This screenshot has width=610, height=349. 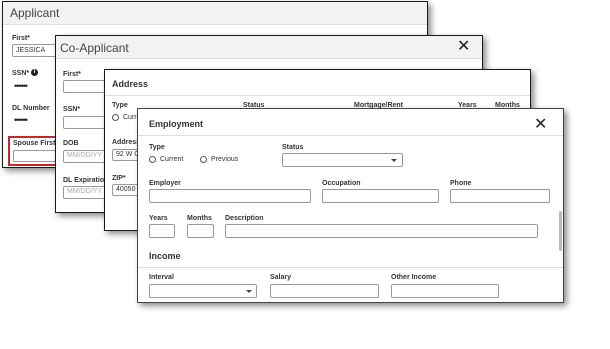 What do you see at coordinates (119, 178) in the screenshot?
I see `zip-label: ZIP*` at bounding box center [119, 178].